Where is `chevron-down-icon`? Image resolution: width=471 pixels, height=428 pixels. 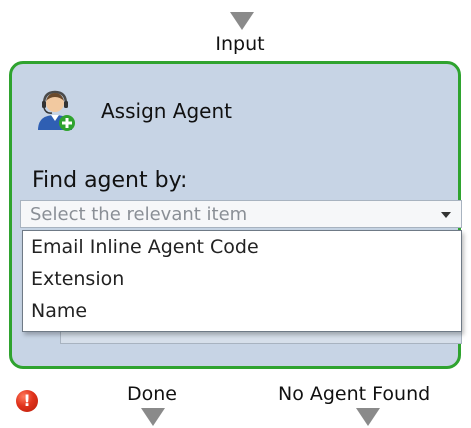 chevron-down-icon is located at coordinates (446, 215).